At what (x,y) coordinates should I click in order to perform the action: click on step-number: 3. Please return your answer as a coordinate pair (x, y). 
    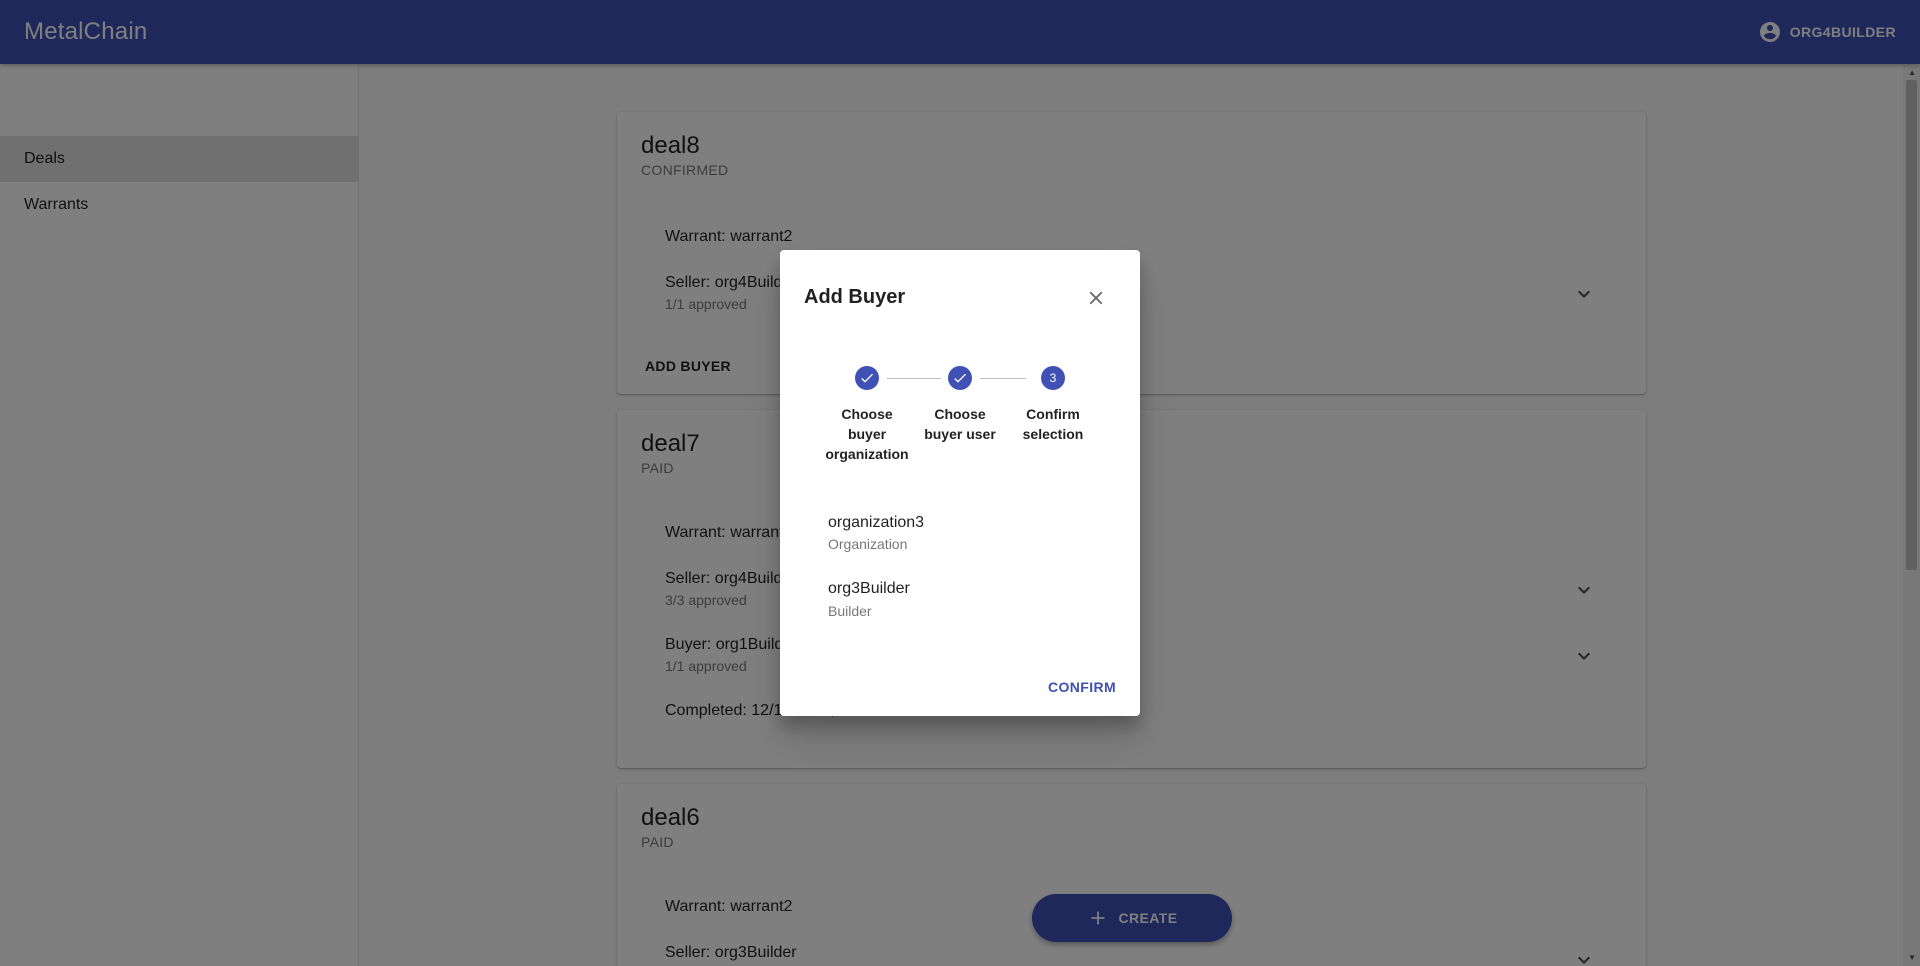
    Looking at the image, I should click on (1053, 378).